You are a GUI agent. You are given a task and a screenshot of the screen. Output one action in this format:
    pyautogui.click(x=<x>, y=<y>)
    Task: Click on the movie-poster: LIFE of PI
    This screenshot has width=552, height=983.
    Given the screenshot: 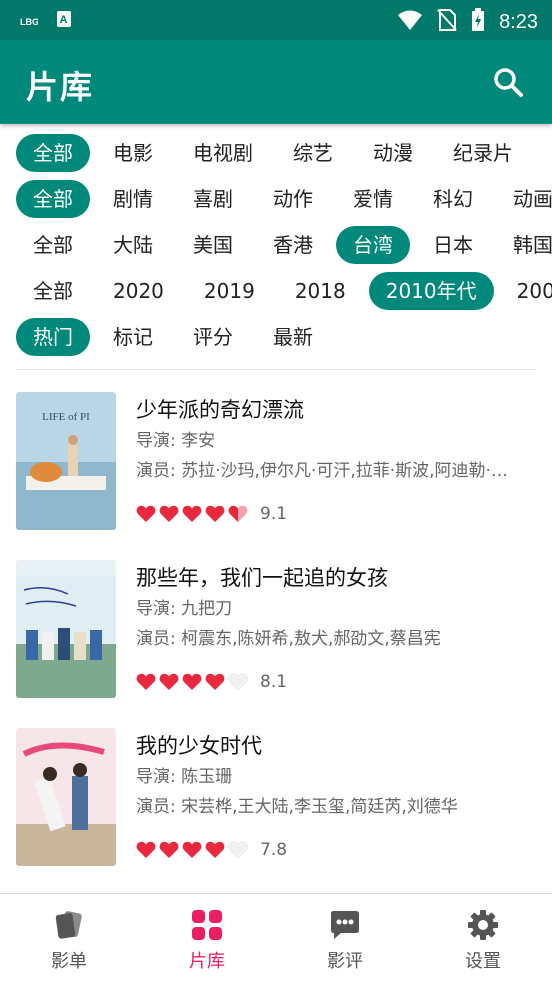 What is the action you would take?
    pyautogui.click(x=66, y=461)
    